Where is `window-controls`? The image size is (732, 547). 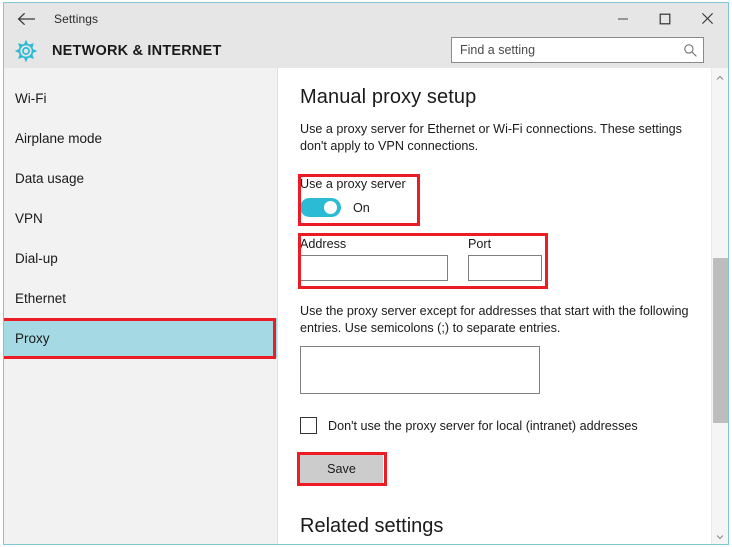
window-controls is located at coordinates (665, 18).